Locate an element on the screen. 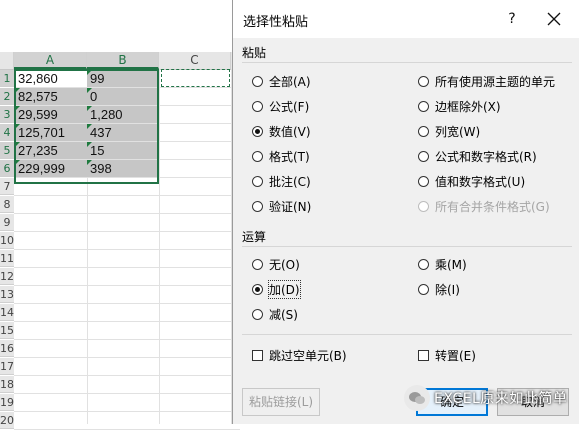  radio-operation-subtract: 减(S) is located at coordinates (275, 314).